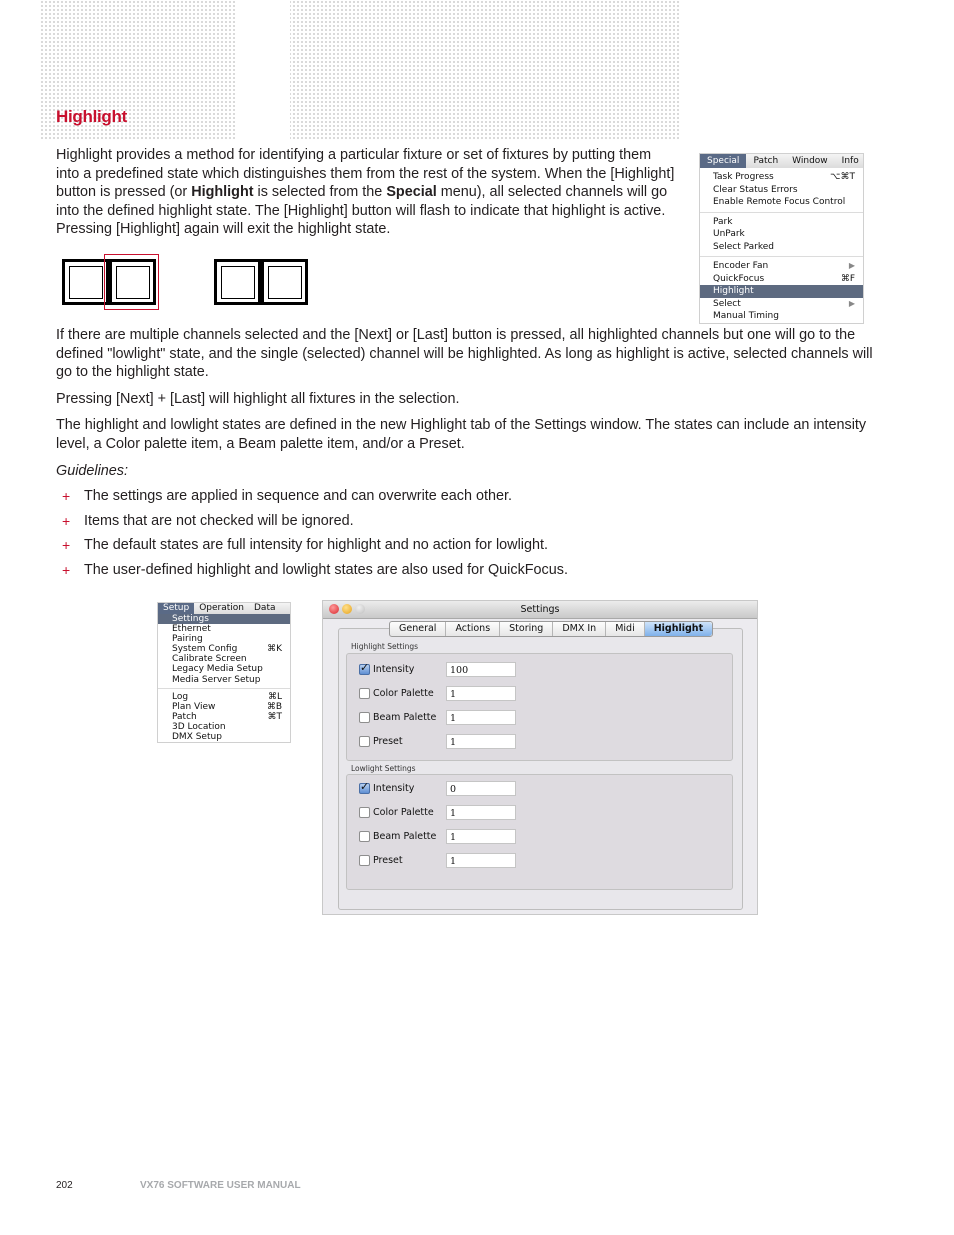 The image size is (954, 1235). I want to click on menu-item-3d-location: 3D Location, so click(224, 727).